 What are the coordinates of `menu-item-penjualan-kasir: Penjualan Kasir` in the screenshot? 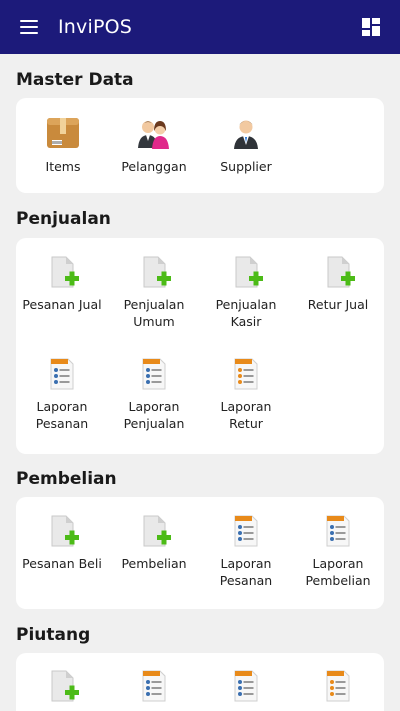 It's located at (246, 292).